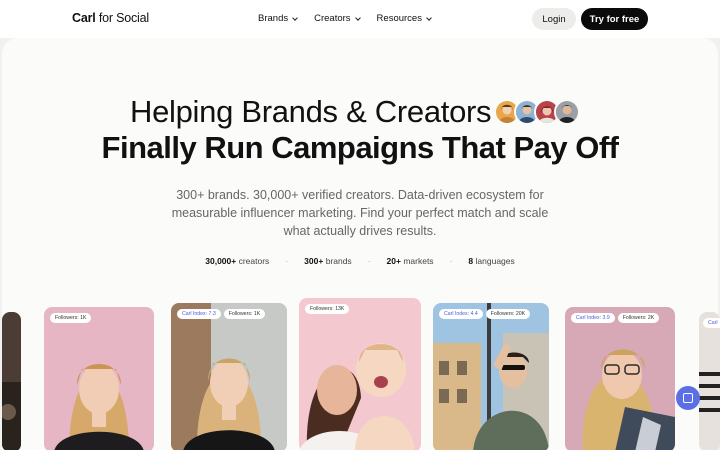 This screenshot has height=450, width=720. I want to click on stat-creators: 30,000+ creators, so click(237, 261).